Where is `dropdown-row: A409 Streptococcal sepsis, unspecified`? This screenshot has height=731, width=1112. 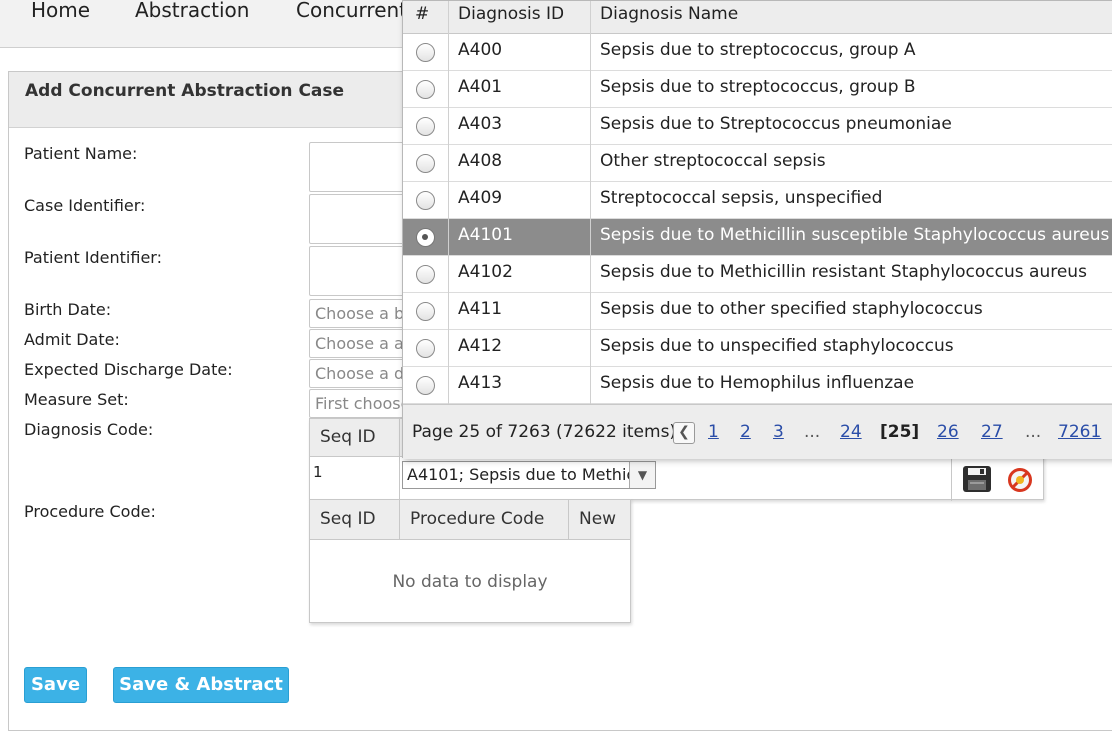 dropdown-row: A409 Streptococcal sepsis, unspecified is located at coordinates (757, 200).